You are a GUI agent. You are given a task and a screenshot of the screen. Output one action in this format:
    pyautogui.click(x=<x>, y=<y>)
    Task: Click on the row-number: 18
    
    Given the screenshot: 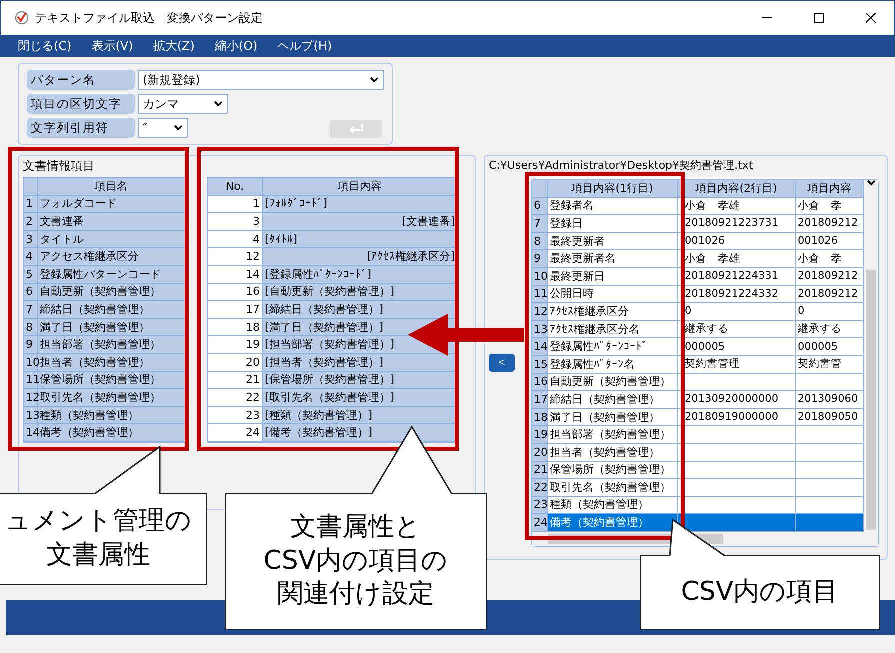 What is the action you would take?
    pyautogui.click(x=540, y=417)
    